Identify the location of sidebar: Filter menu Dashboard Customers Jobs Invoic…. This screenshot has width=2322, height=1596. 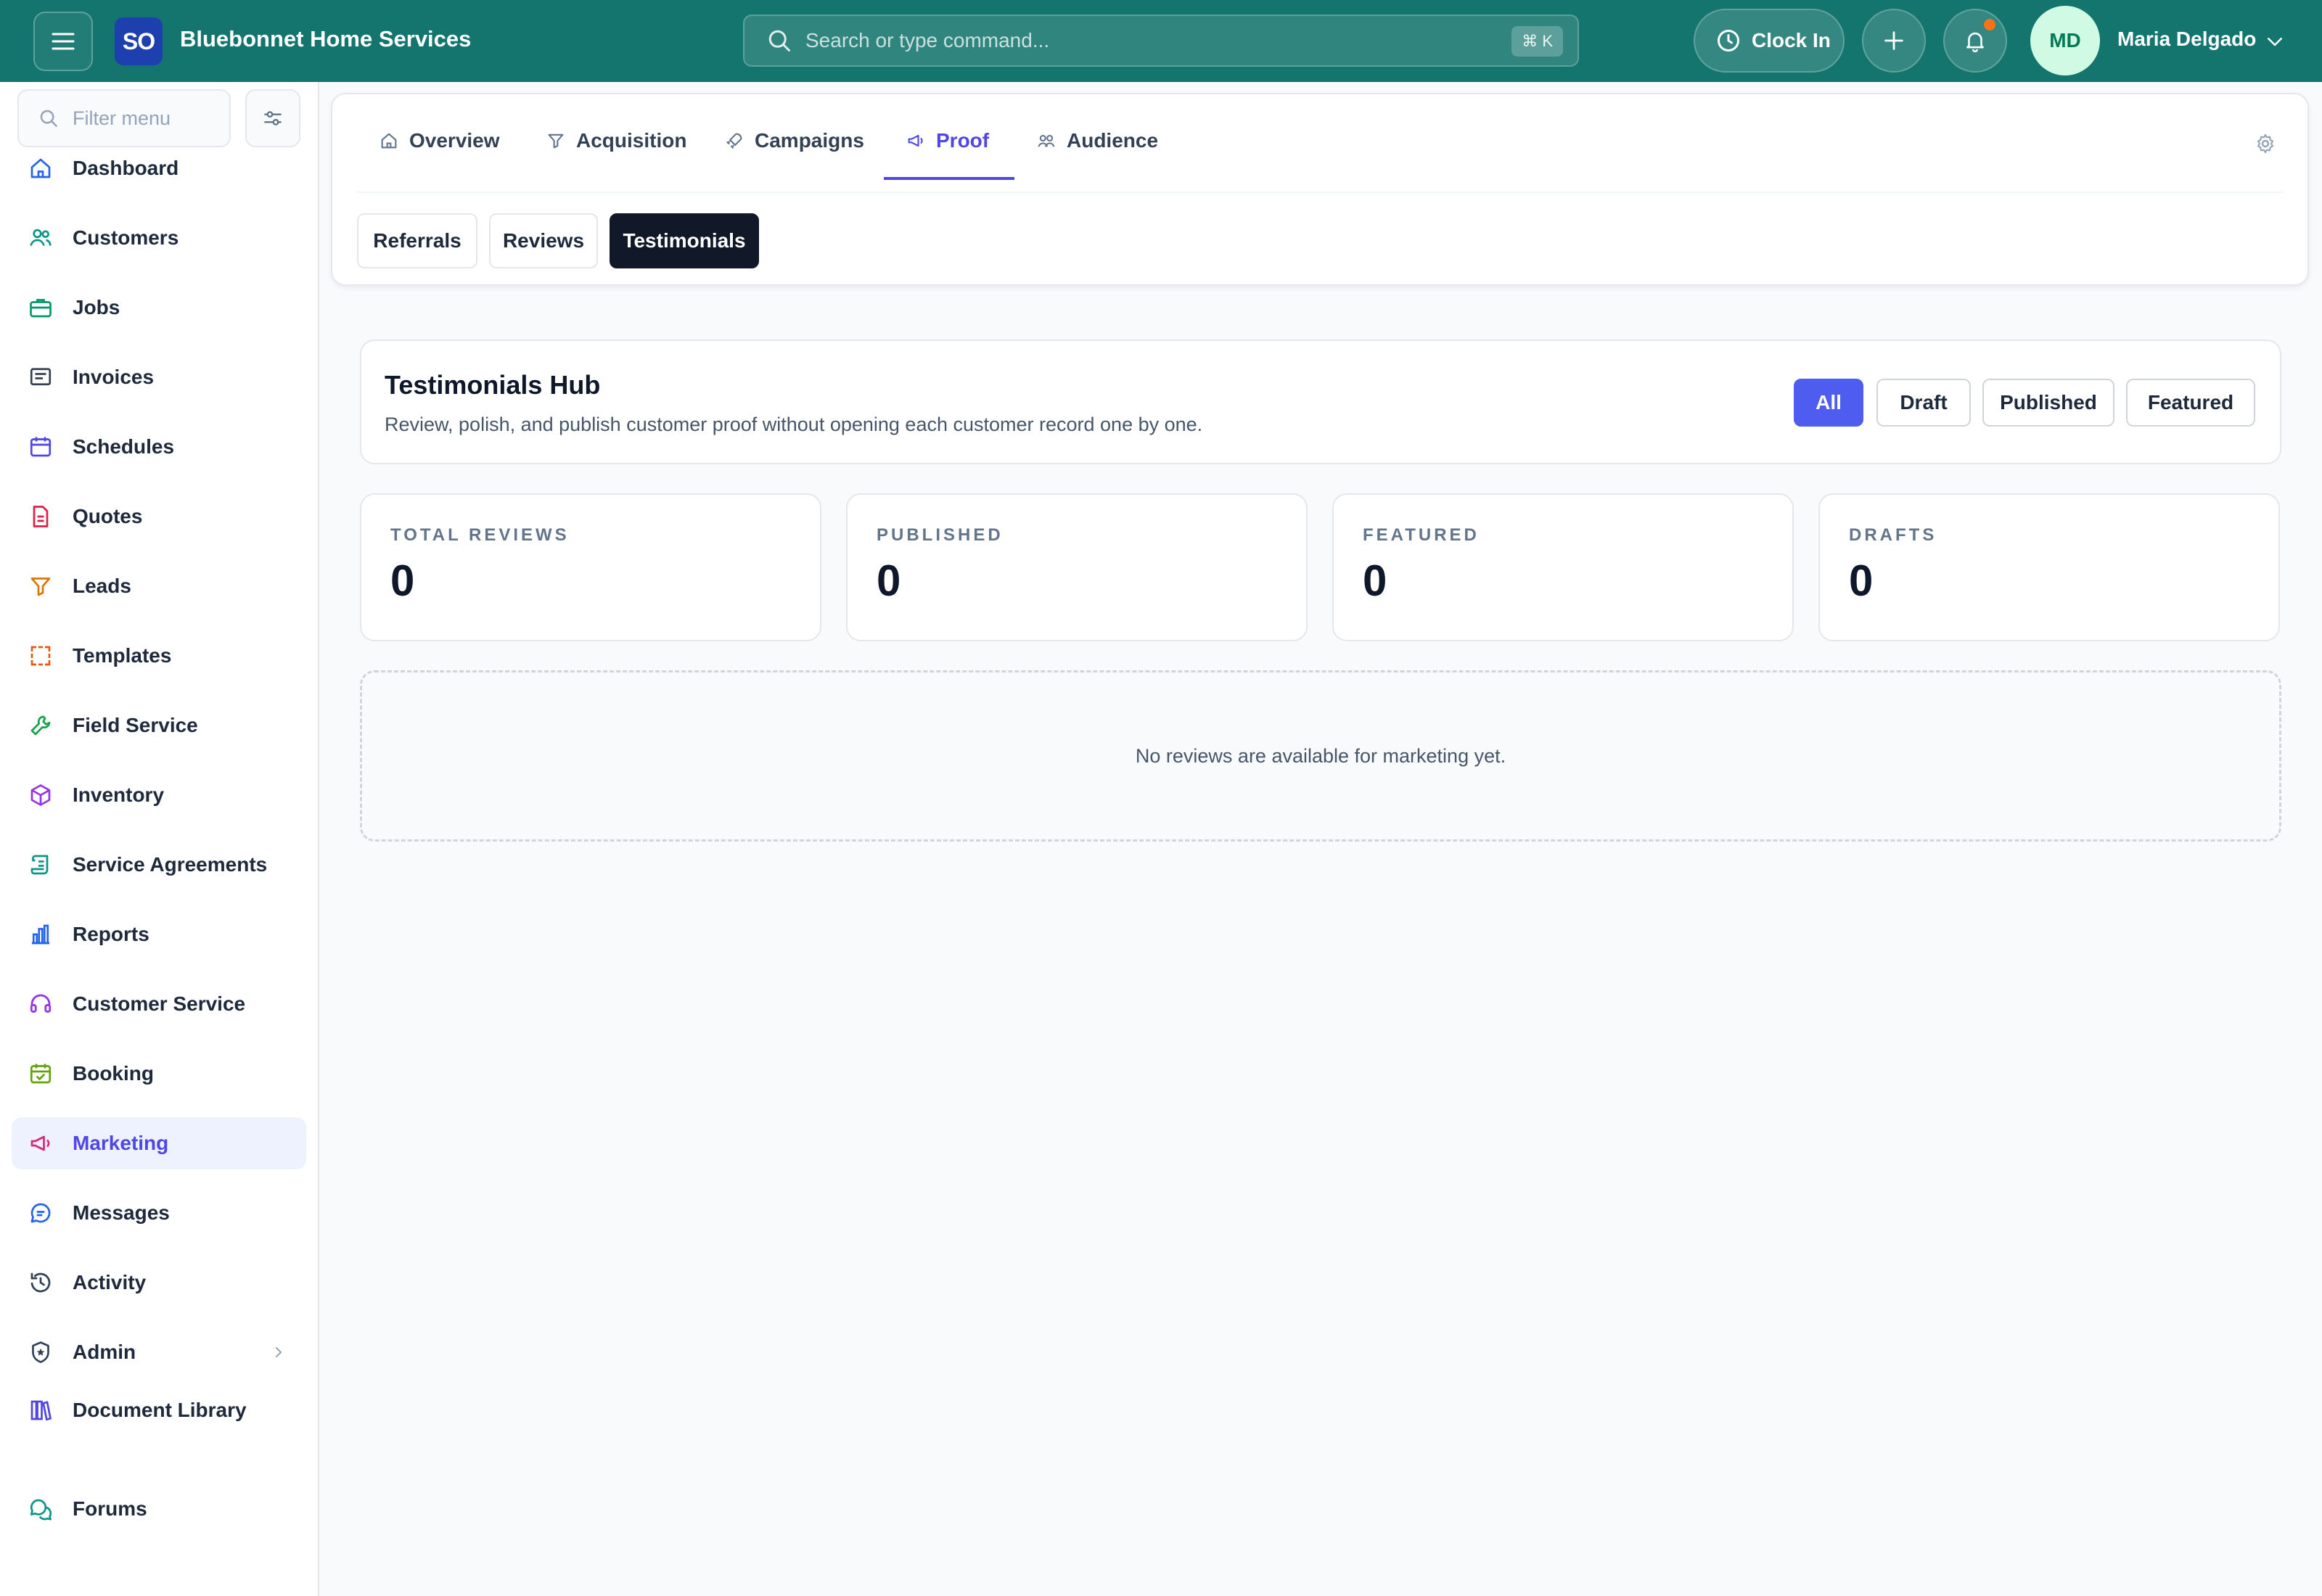
(159, 839).